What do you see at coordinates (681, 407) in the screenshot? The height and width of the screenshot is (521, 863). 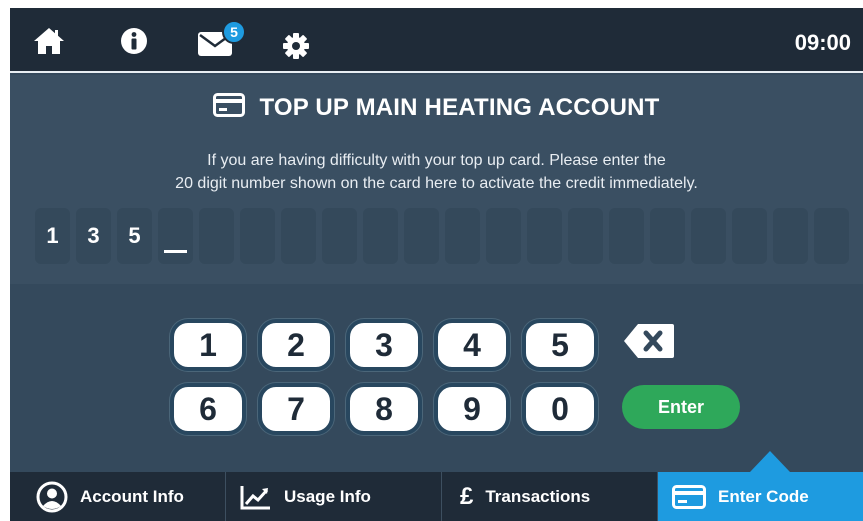 I see `enter-button: Enter` at bounding box center [681, 407].